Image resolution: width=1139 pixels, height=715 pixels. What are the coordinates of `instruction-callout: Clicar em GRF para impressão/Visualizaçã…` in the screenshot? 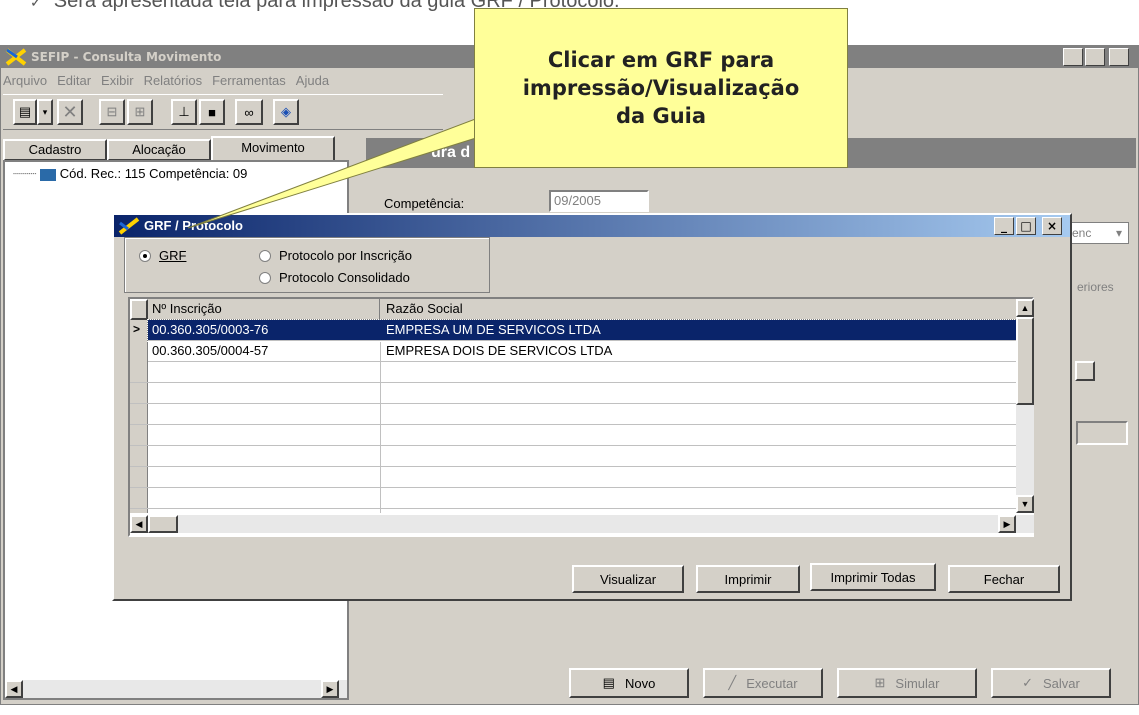 It's located at (661, 88).